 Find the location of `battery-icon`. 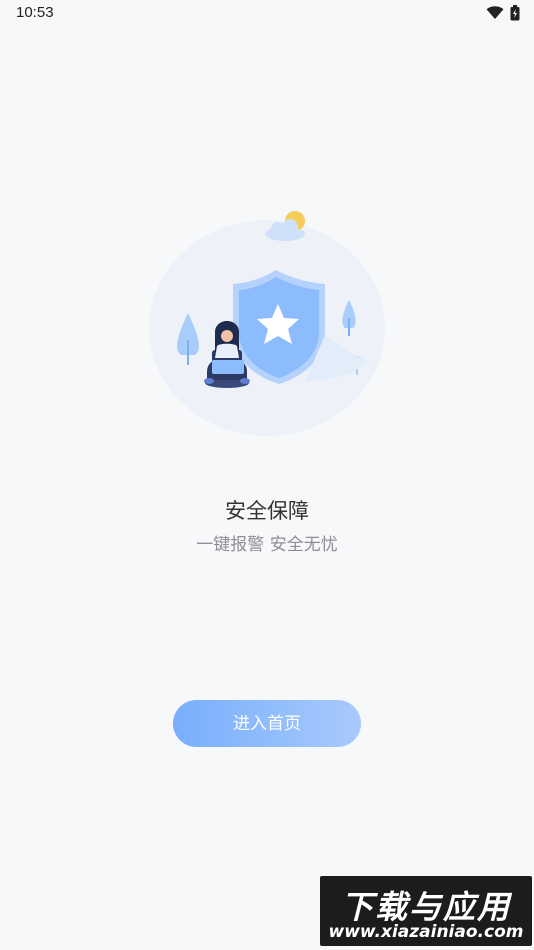

battery-icon is located at coordinates (515, 13).